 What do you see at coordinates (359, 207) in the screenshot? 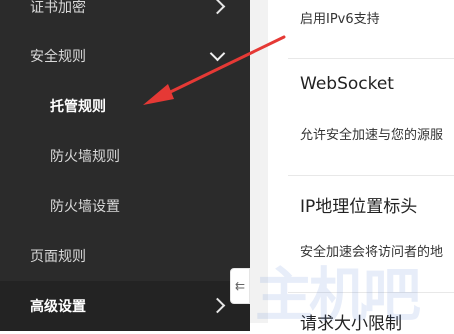
I see `ip-geolocation-title: IP地理位置标头` at bounding box center [359, 207].